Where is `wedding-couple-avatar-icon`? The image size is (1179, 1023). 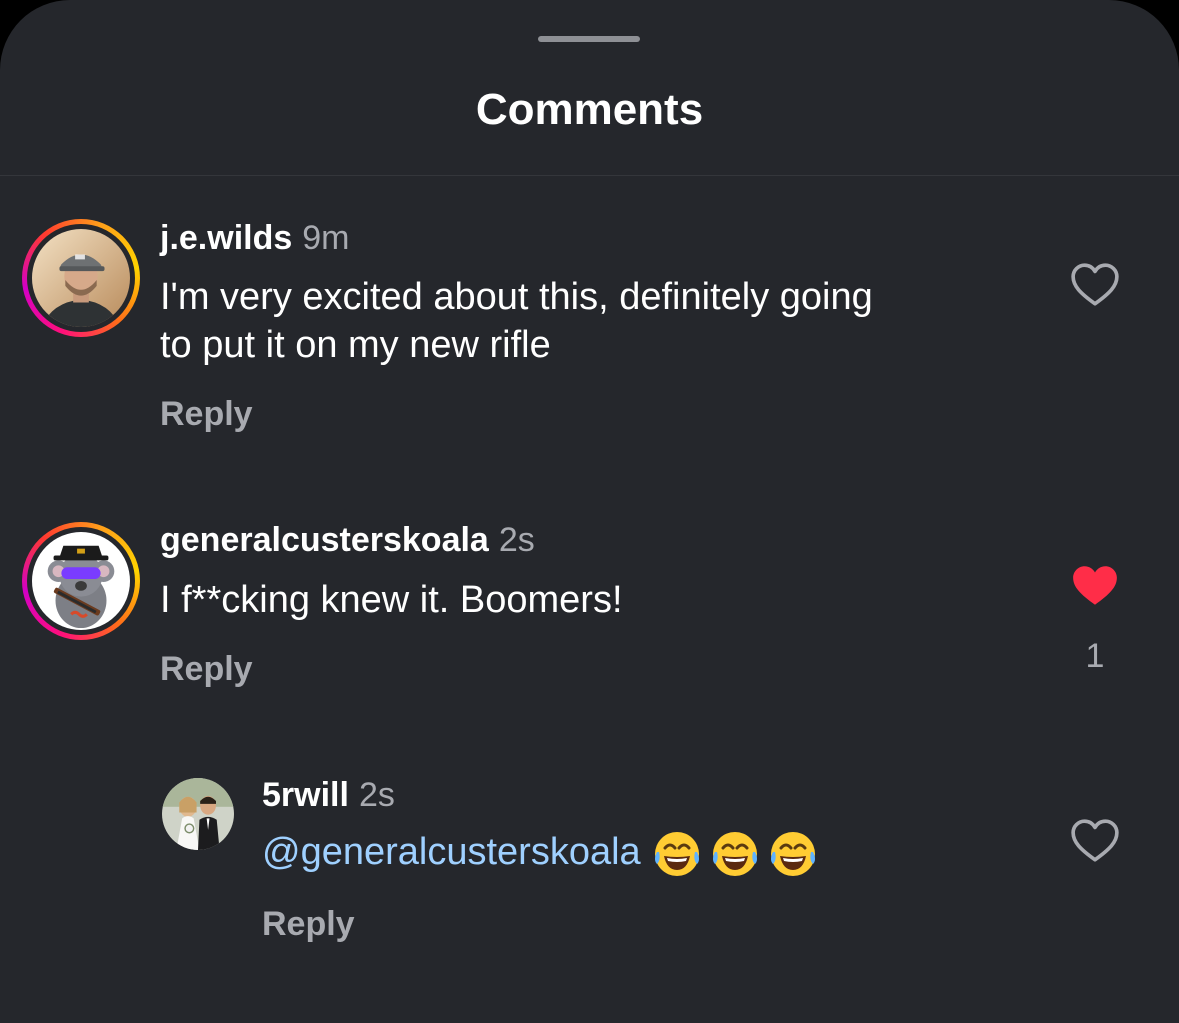
wedding-couple-avatar-icon is located at coordinates (198, 814).